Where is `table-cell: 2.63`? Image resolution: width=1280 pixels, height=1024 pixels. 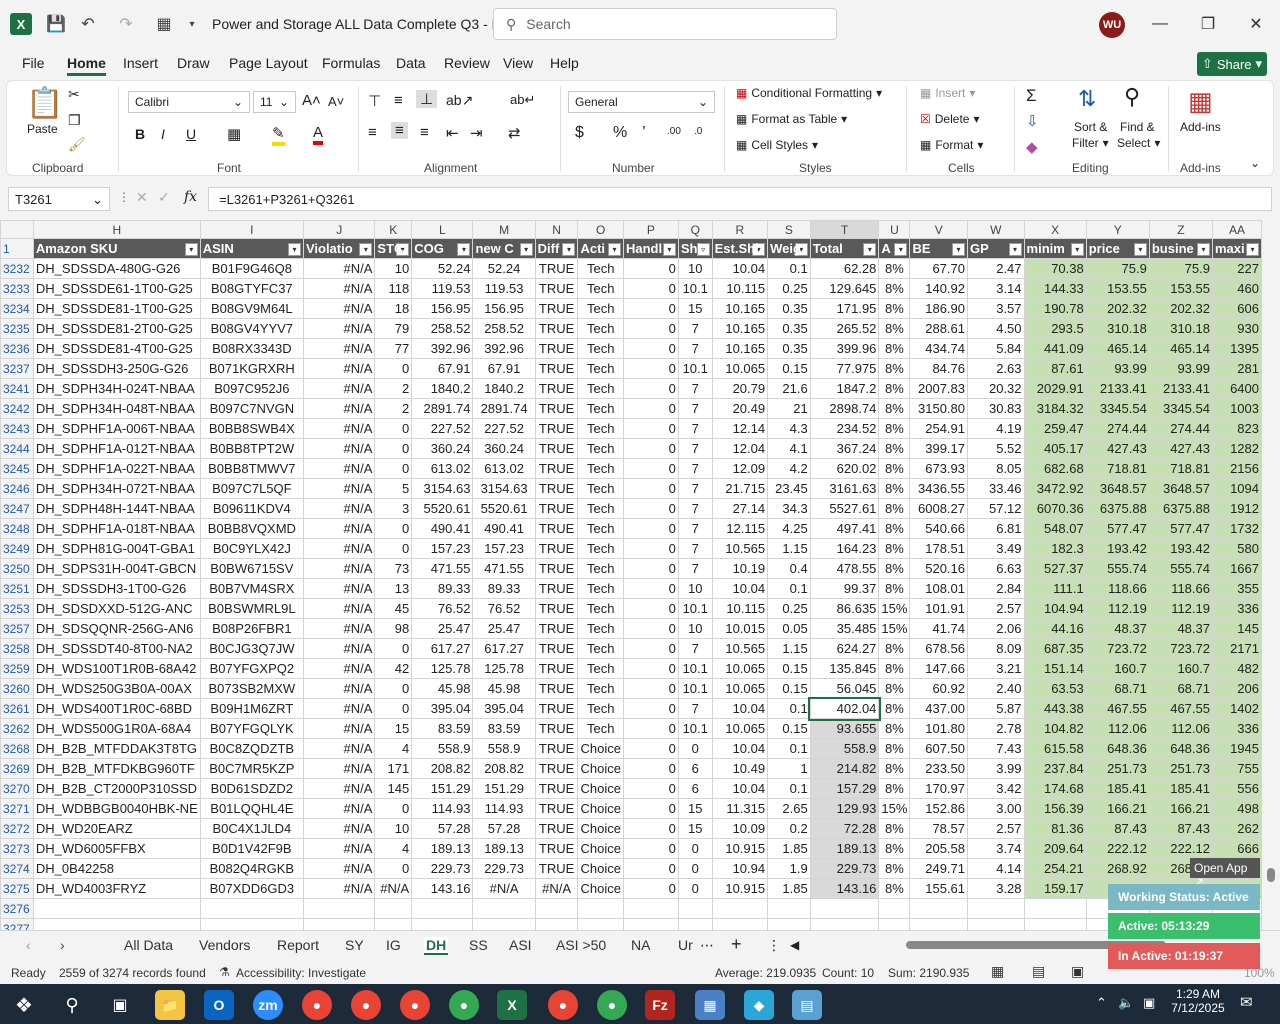
table-cell: 2.63 is located at coordinates (996, 368).